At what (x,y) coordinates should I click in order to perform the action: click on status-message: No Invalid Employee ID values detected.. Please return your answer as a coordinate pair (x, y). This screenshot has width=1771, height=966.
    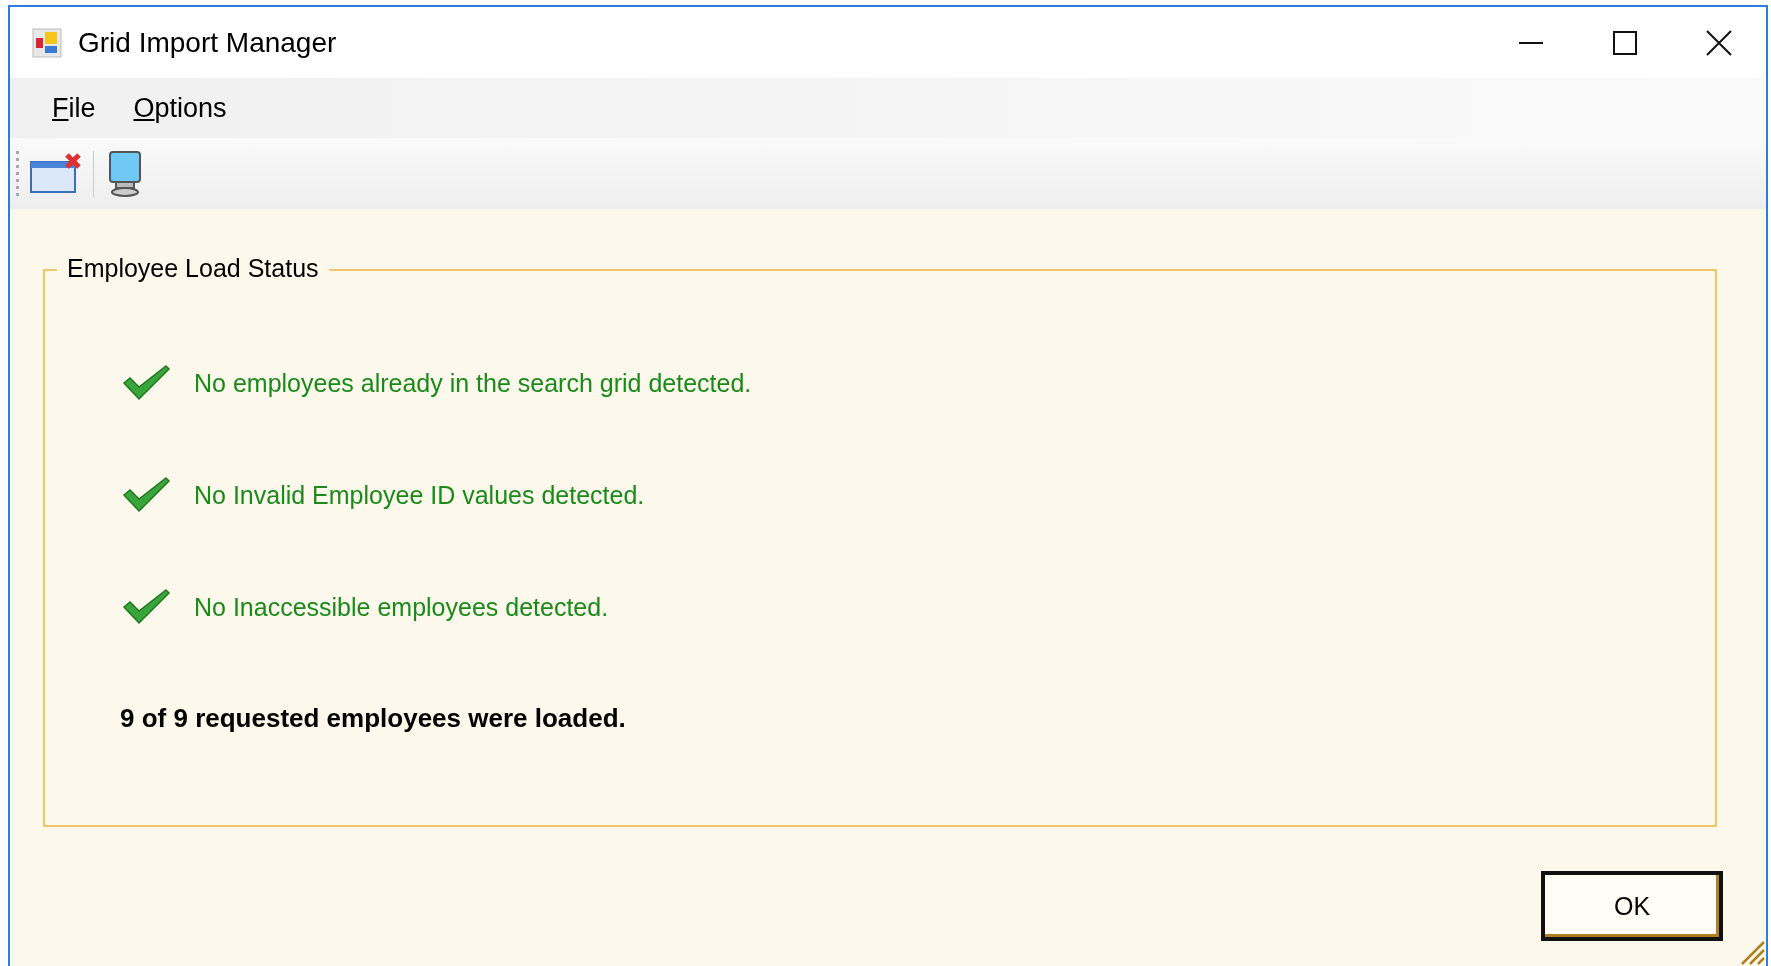
    Looking at the image, I should click on (419, 495).